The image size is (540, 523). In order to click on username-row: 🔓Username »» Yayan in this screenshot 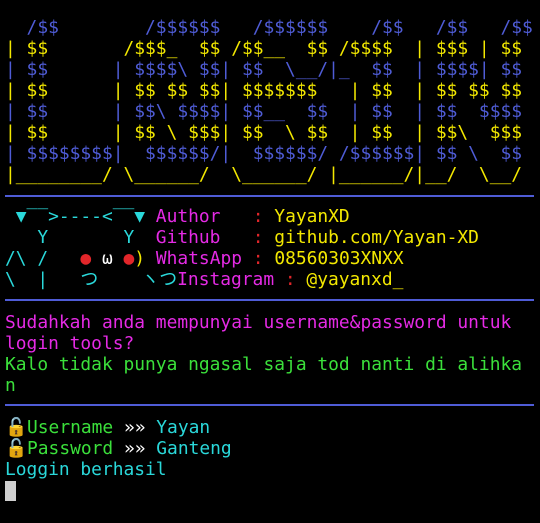, I will do `click(107, 427)`.